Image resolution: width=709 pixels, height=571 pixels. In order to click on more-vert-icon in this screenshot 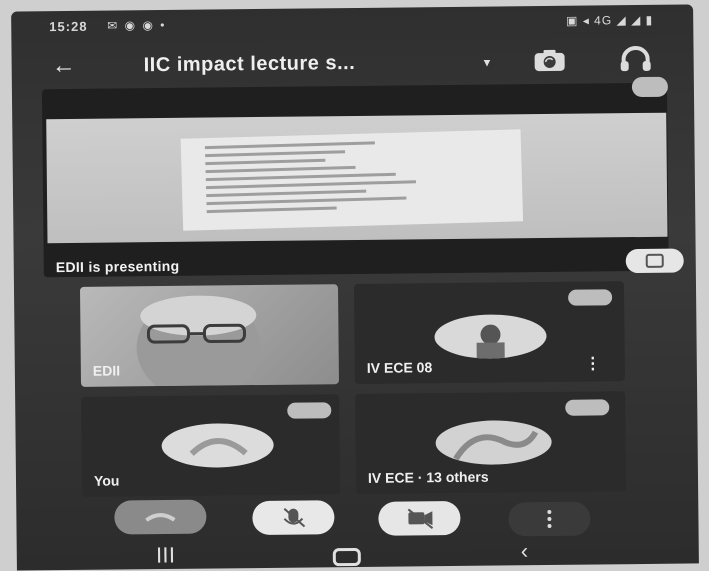, I will do `click(549, 519)`.